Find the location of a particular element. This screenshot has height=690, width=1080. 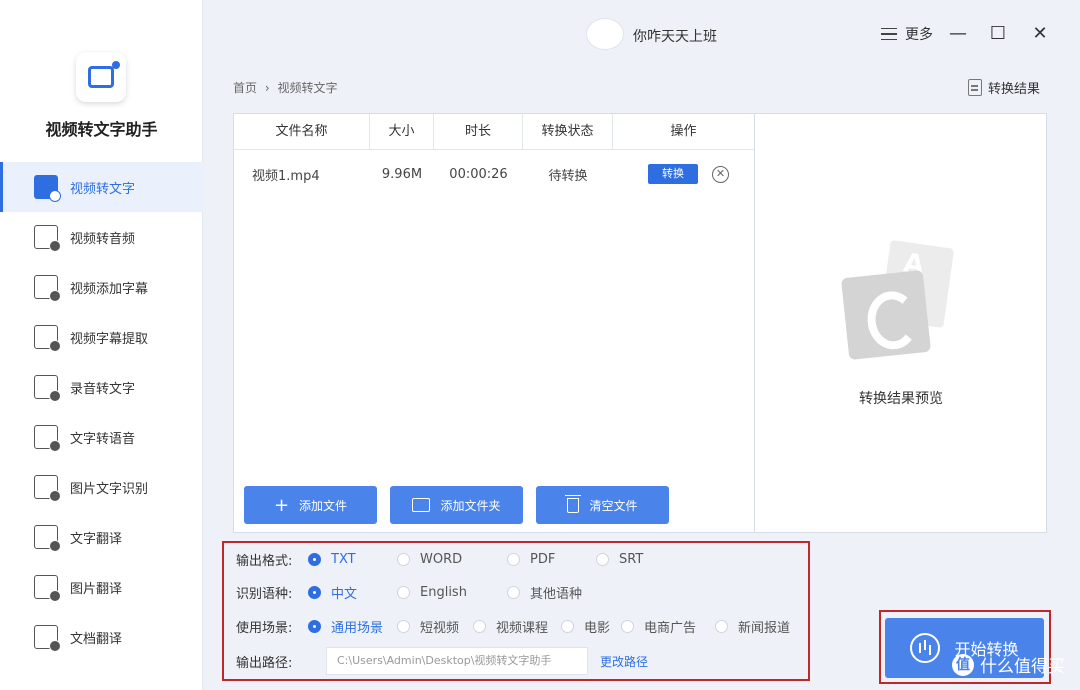

watermark-badge: 值 is located at coordinates (963, 664).